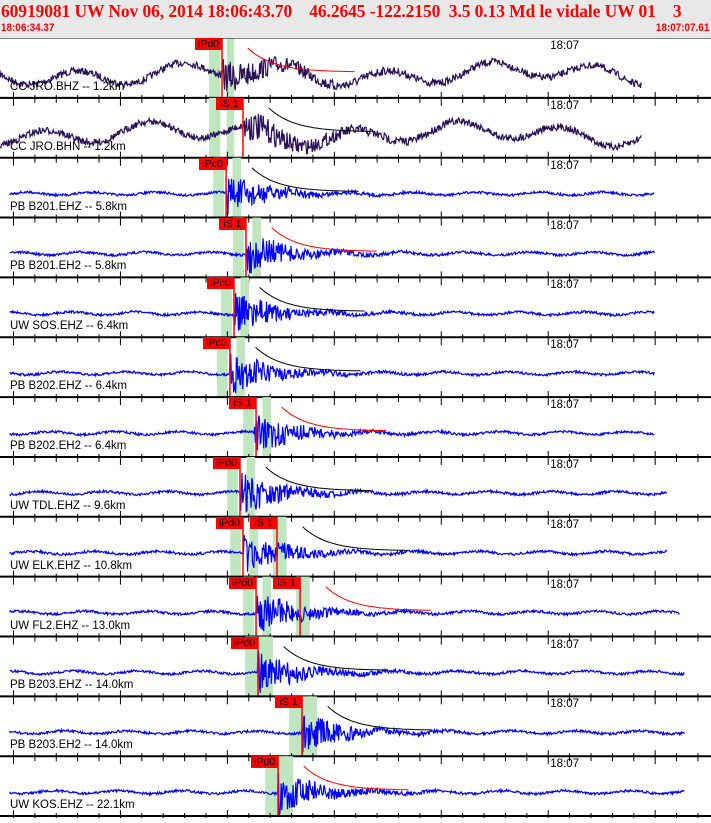 The width and height of the screenshot is (711, 823). What do you see at coordinates (68, 445) in the screenshot?
I see `station-label: PB B202.EH2 -- 6.4km` at bounding box center [68, 445].